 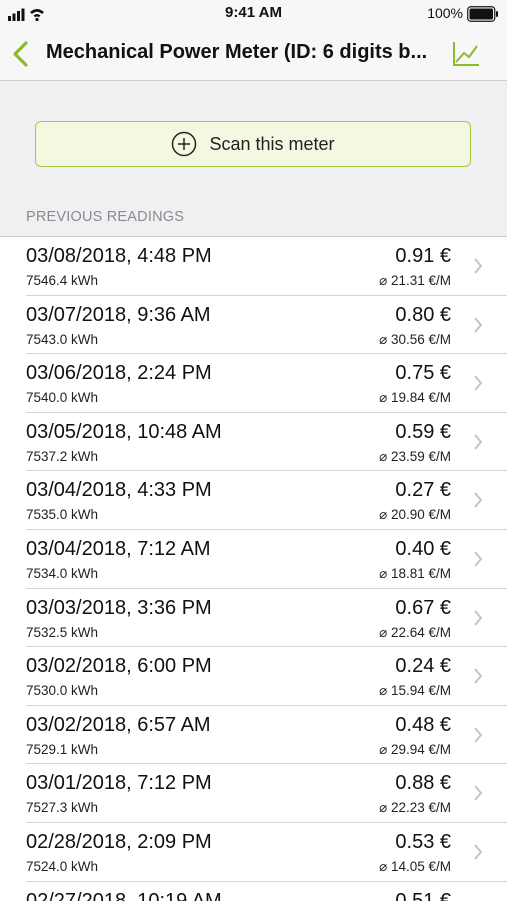 What do you see at coordinates (423, 666) in the screenshot?
I see `reading-price: 0.24 €` at bounding box center [423, 666].